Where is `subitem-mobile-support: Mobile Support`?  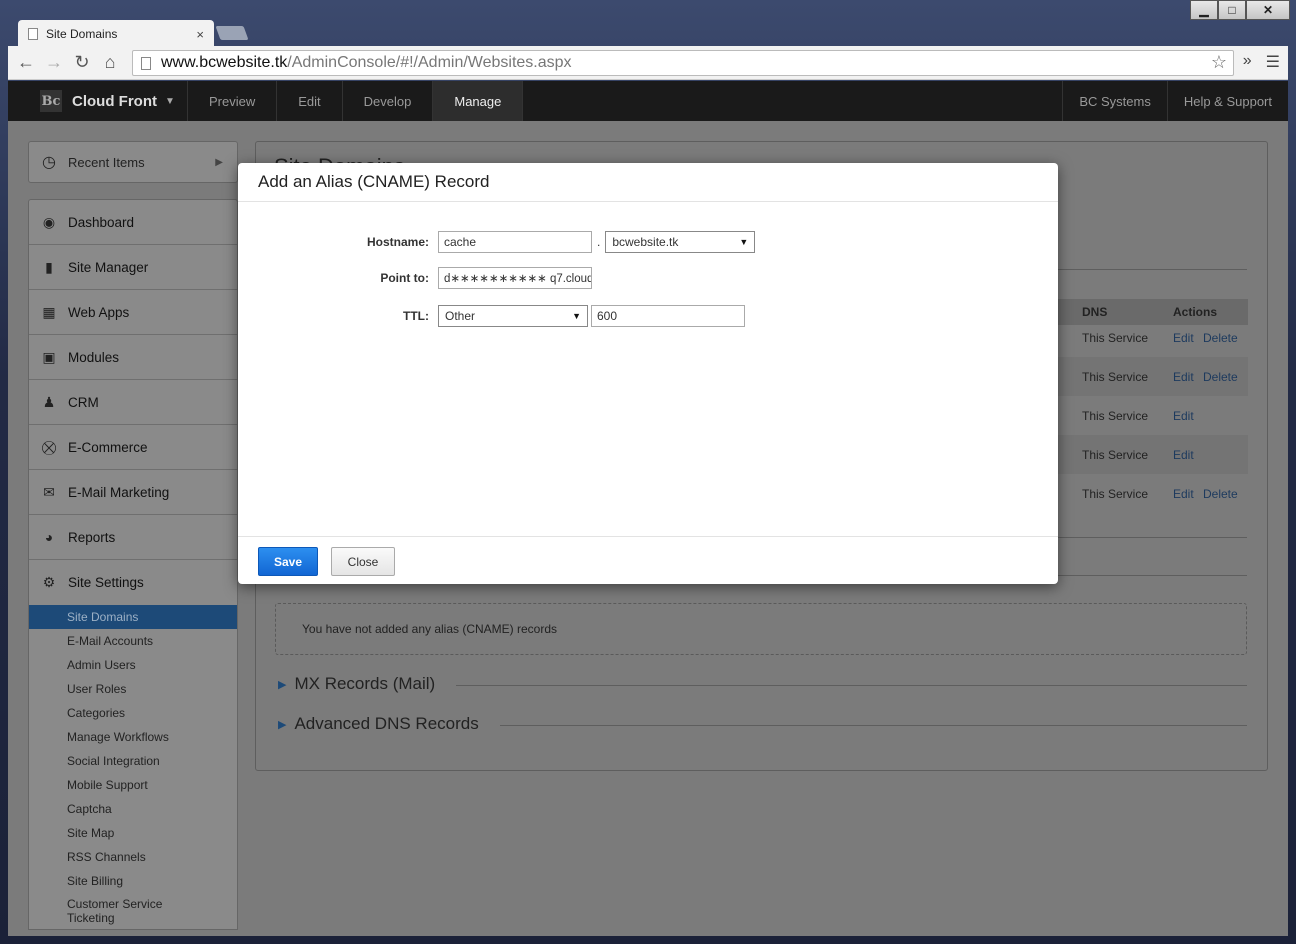
subitem-mobile-support: Mobile Support is located at coordinates (133, 785).